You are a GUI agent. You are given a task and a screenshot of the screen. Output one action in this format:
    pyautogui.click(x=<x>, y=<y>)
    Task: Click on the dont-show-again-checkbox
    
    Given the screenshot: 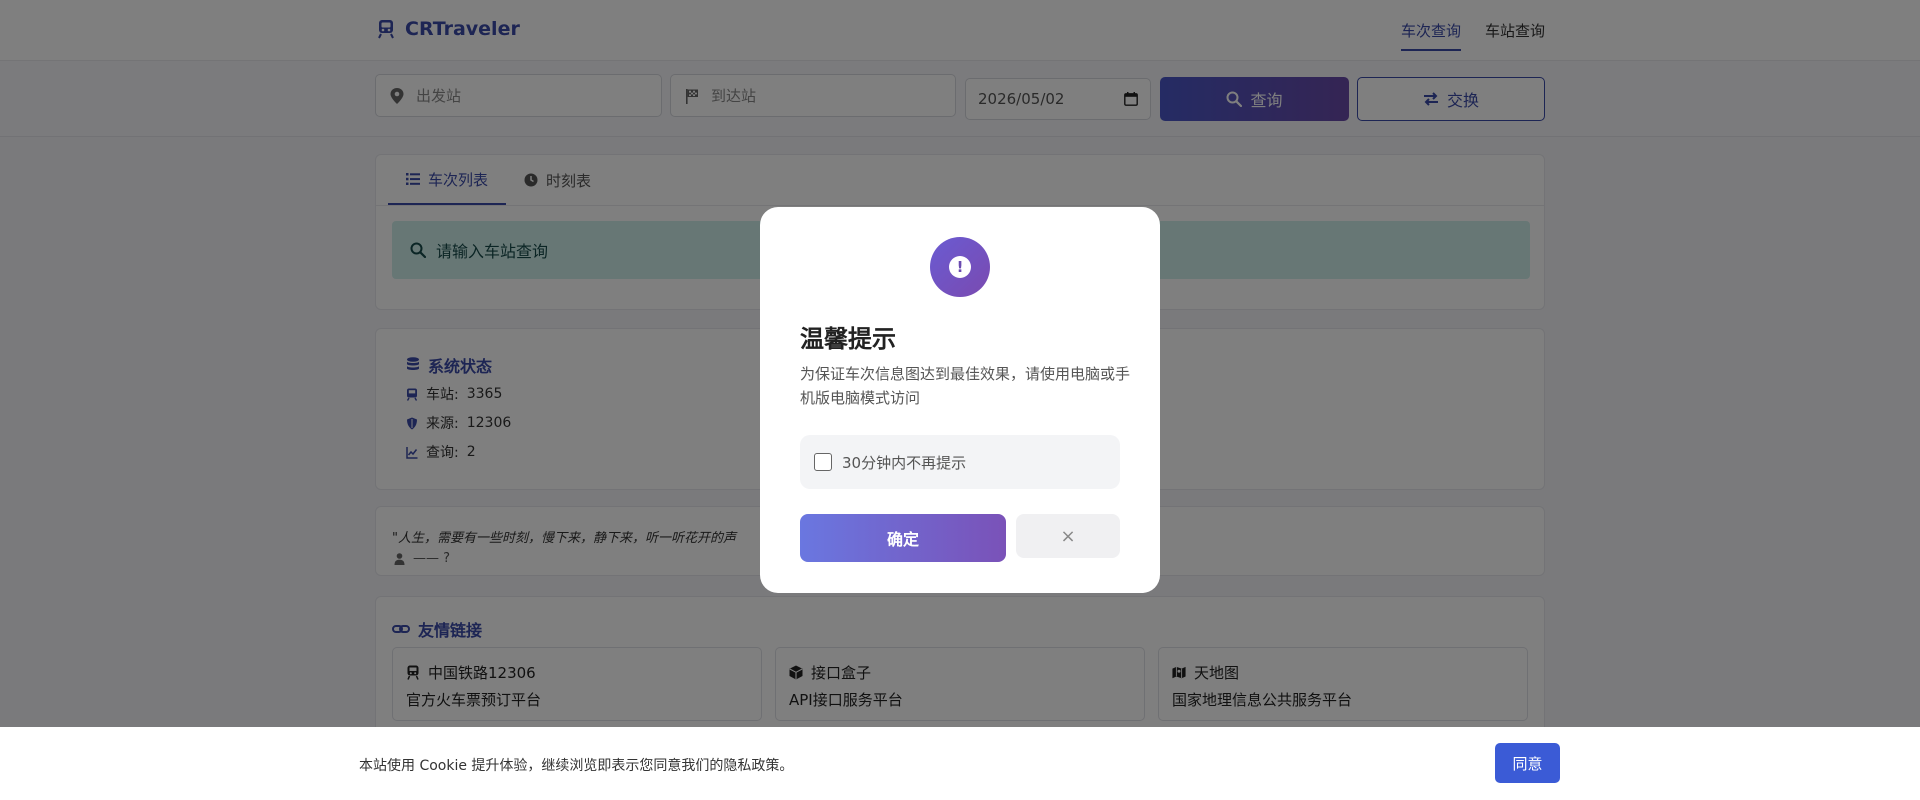 What is the action you would take?
    pyautogui.click(x=823, y=462)
    